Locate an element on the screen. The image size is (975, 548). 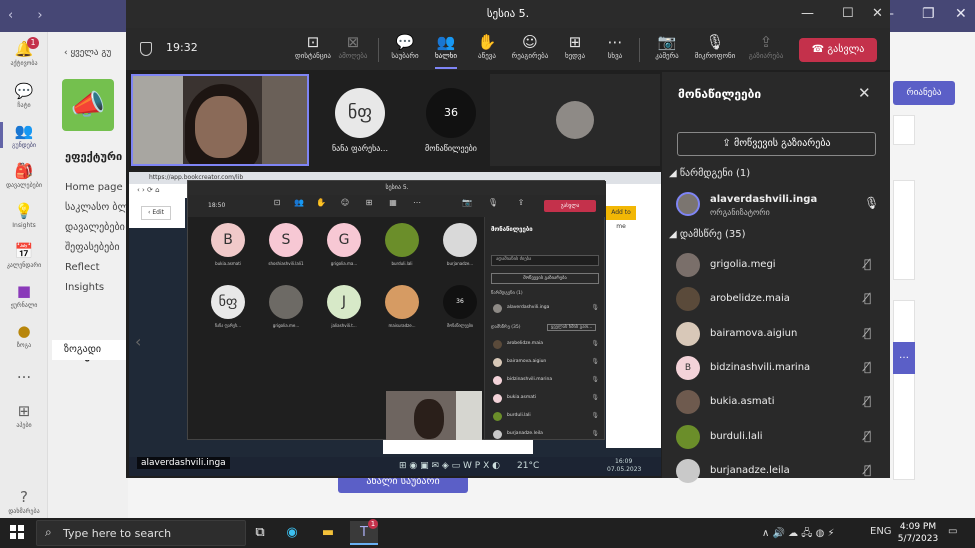
tb-mic-button: 🎙 მიკროფონი is located at coordinates (715, 46).